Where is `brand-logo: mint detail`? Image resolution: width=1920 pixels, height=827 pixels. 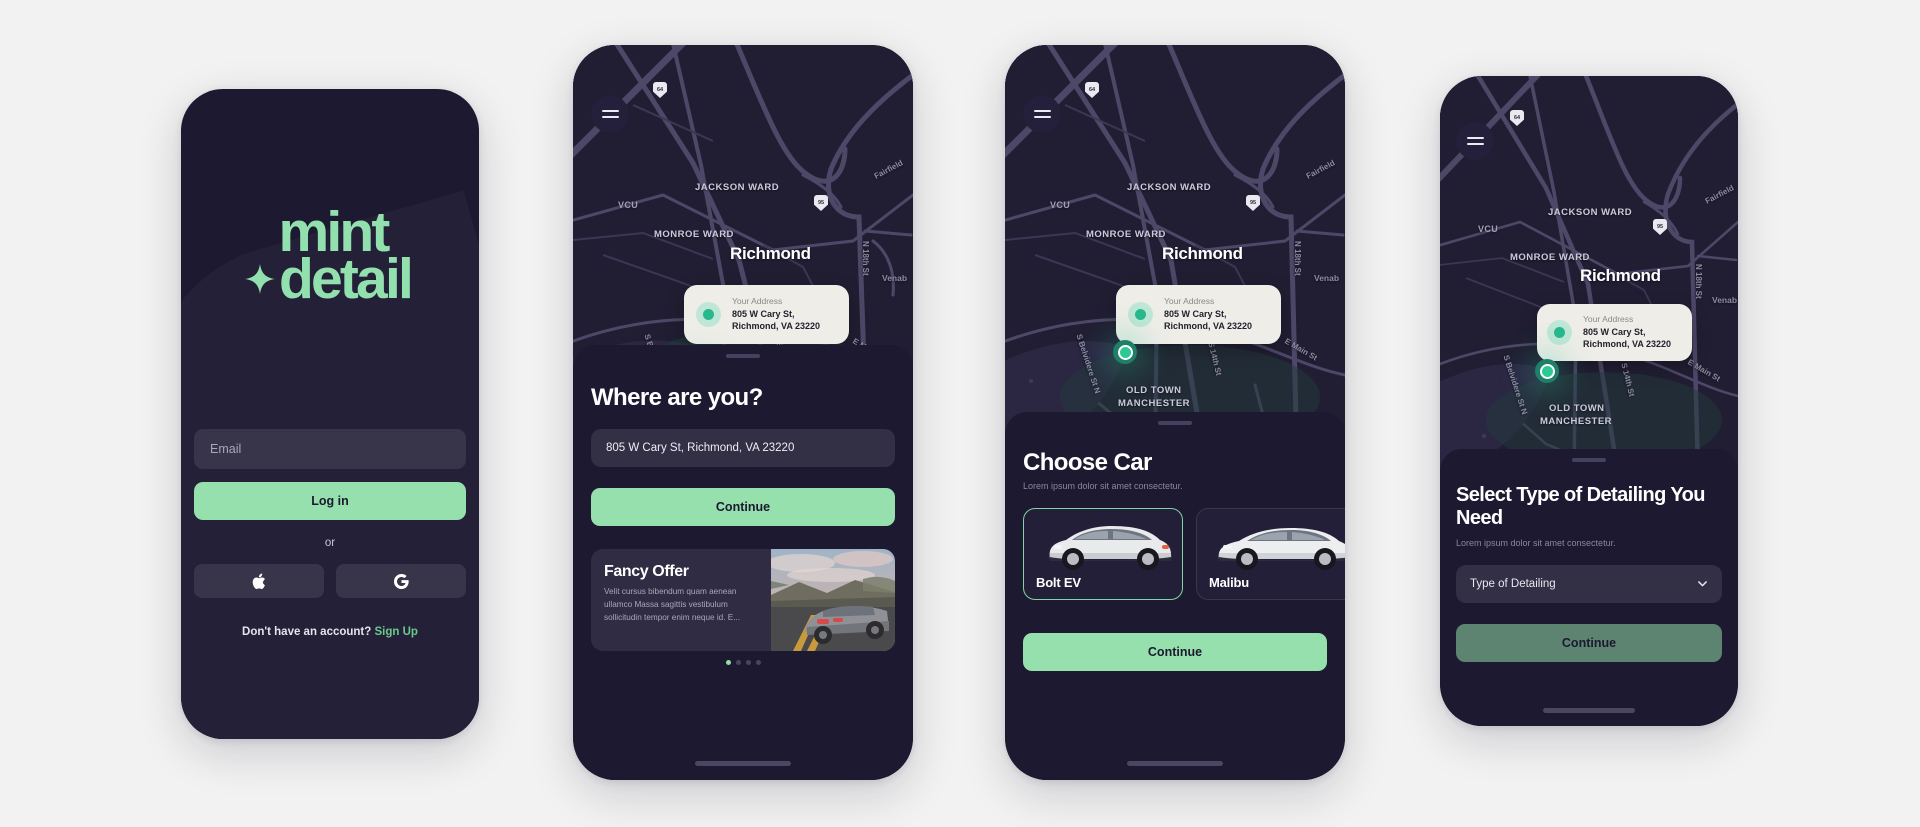
brand-logo: mint detail is located at coordinates (330, 257).